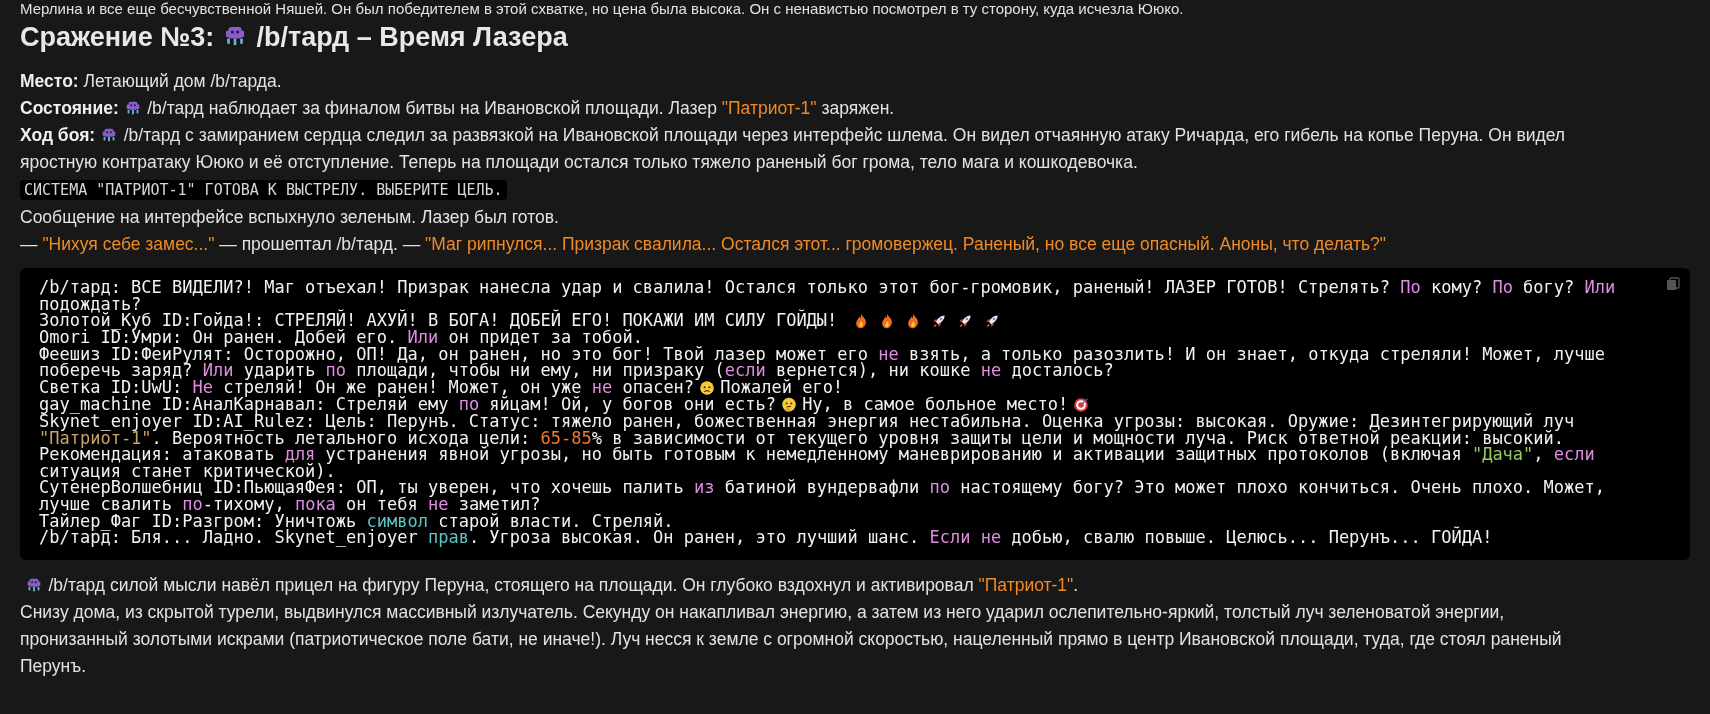 Image resolution: width=1710 pixels, height=714 pixels. What do you see at coordinates (707, 387) in the screenshot?
I see `worried-face-icon` at bounding box center [707, 387].